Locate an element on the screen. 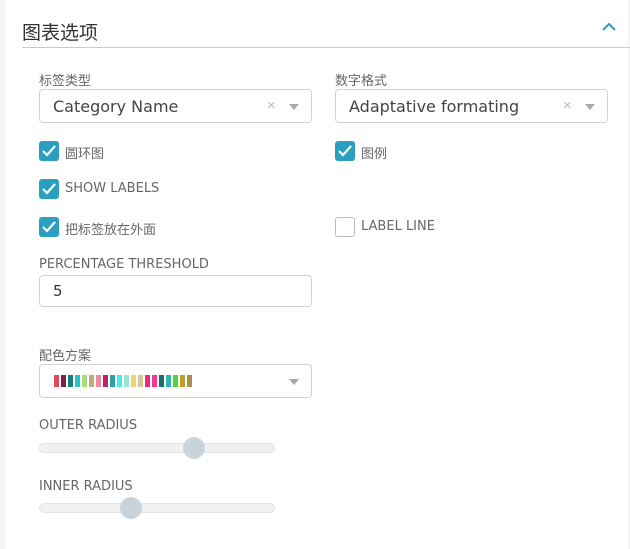 The width and height of the screenshot is (630, 549). number-format-label: 数字格式 is located at coordinates (361, 81).